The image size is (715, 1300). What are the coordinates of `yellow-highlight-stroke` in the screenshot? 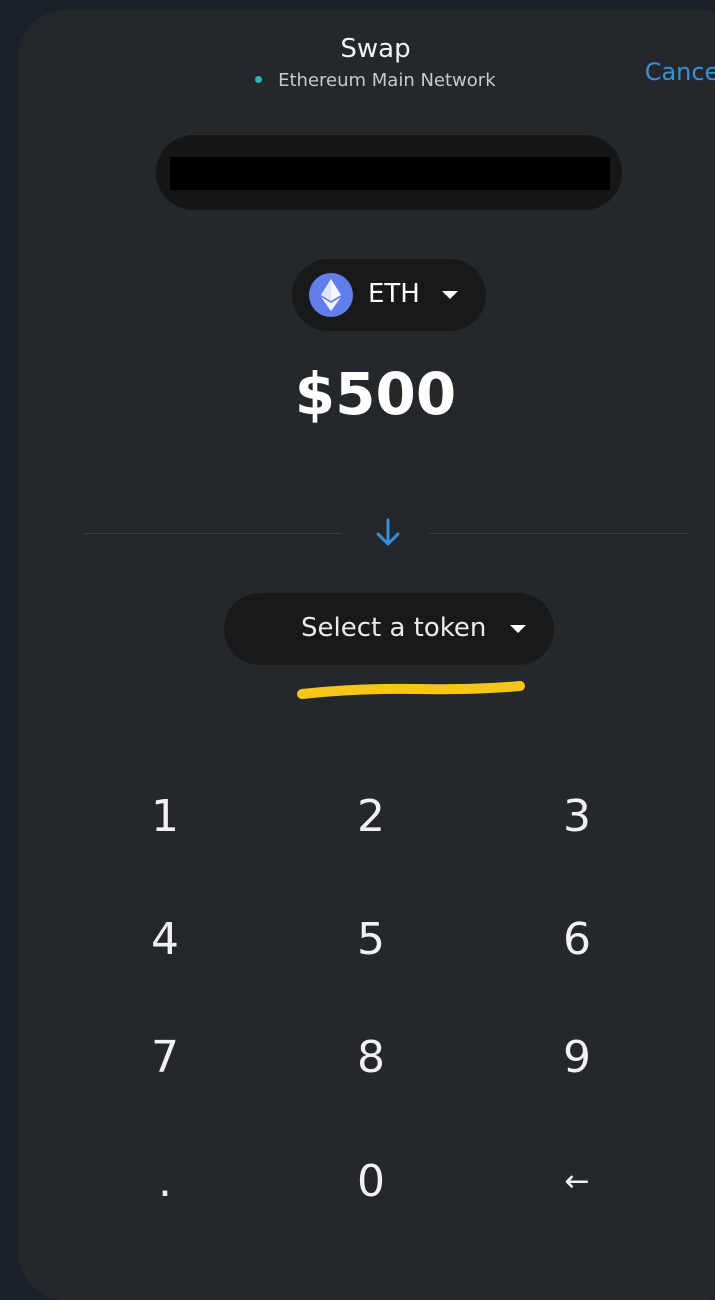 It's located at (411, 690).